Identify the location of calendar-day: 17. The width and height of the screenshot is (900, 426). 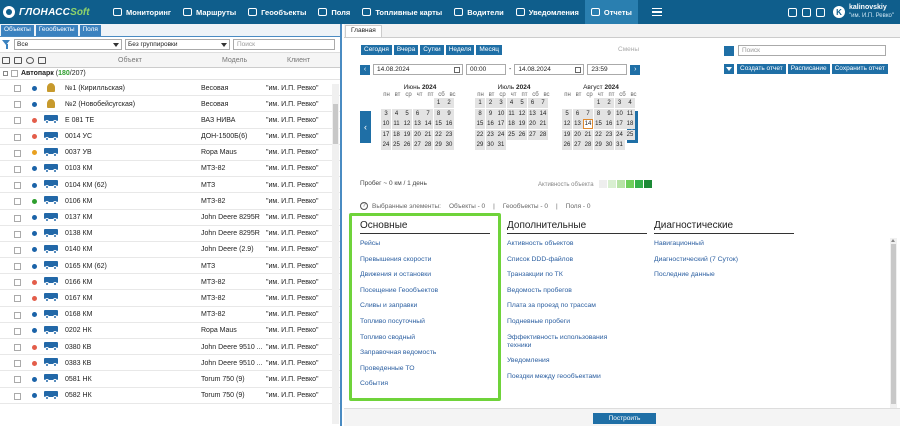
(501, 124).